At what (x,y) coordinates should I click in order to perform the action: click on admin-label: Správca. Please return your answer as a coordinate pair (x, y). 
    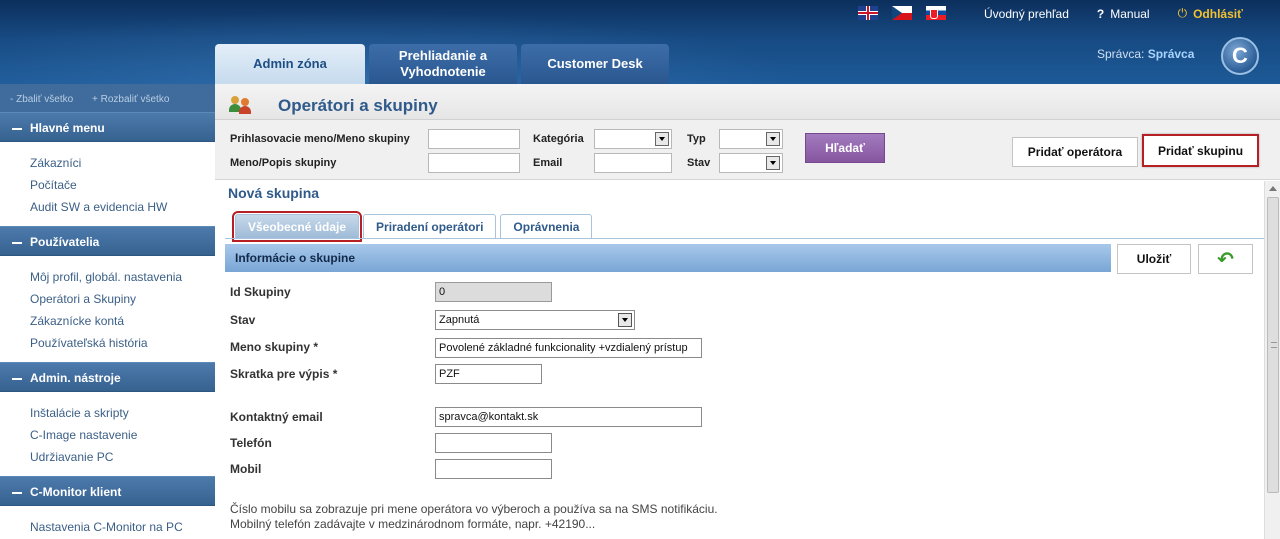
    Looking at the image, I should click on (1145, 54).